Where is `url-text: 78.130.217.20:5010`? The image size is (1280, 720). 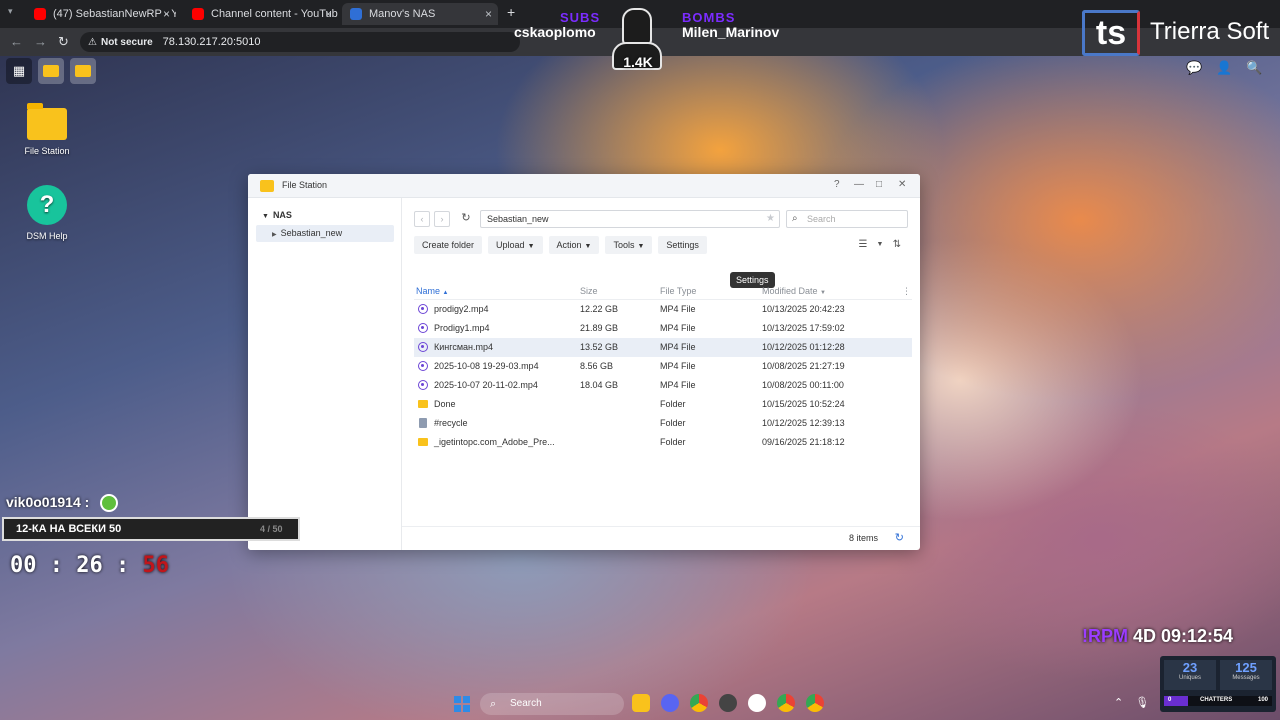
url-text: 78.130.217.20:5010 is located at coordinates (211, 42).